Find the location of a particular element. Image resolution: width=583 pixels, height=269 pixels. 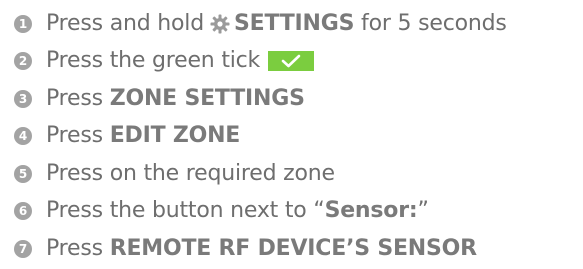

green-tick-button is located at coordinates (291, 61).